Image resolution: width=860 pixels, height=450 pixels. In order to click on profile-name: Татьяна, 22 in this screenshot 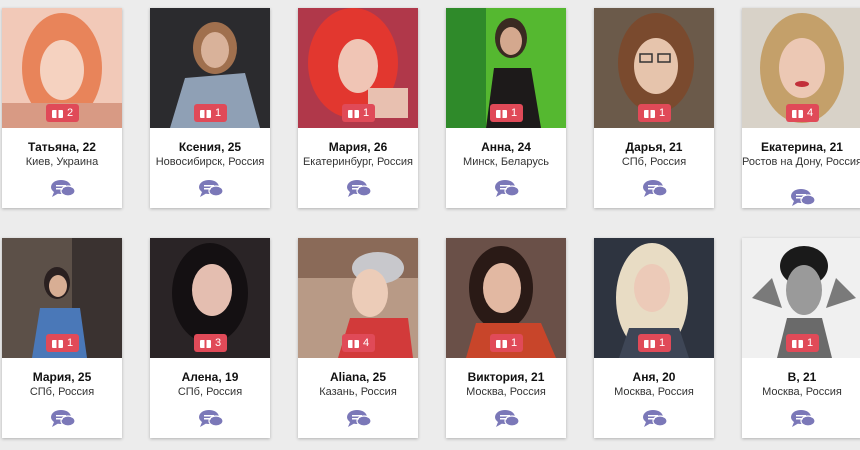, I will do `click(62, 147)`.